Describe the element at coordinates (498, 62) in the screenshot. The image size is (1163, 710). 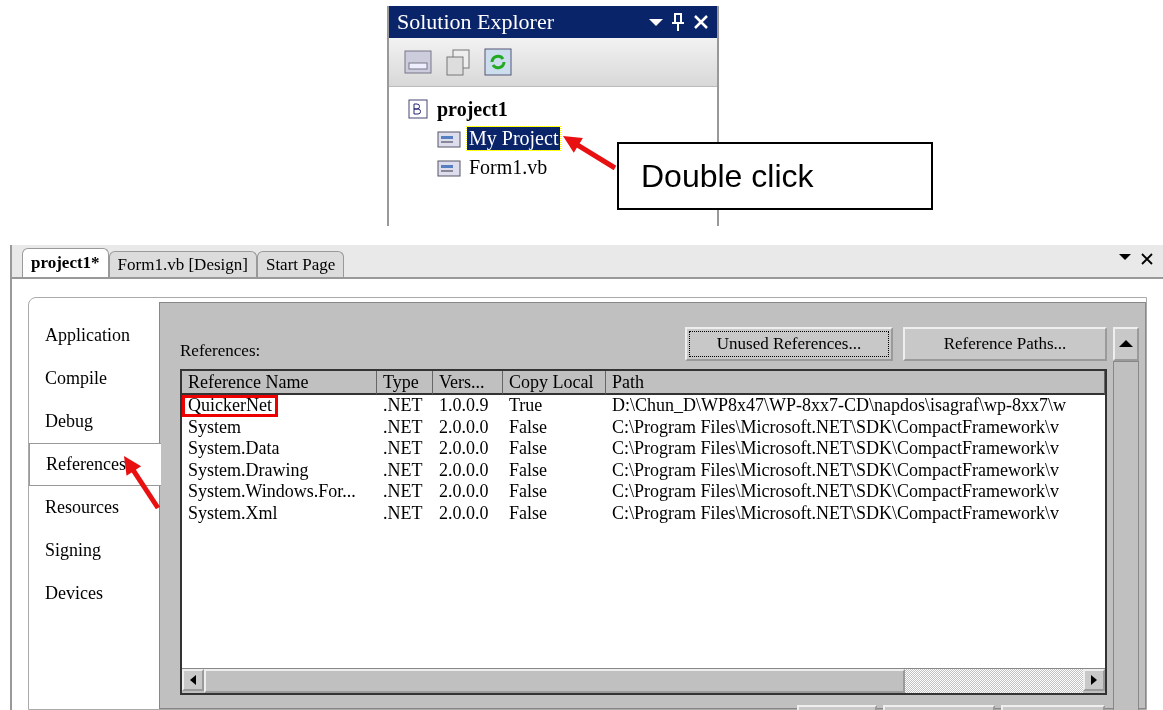
I see `refresh-icon` at that location.